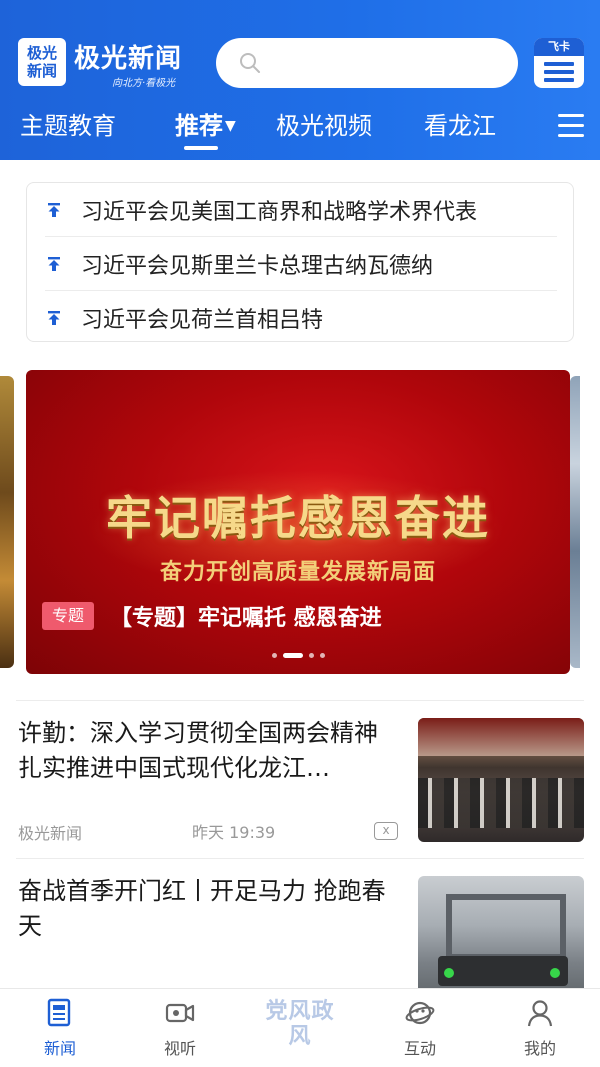 The width and height of the screenshot is (600, 1067). I want to click on tab-label: 极光视频, so click(324, 126).